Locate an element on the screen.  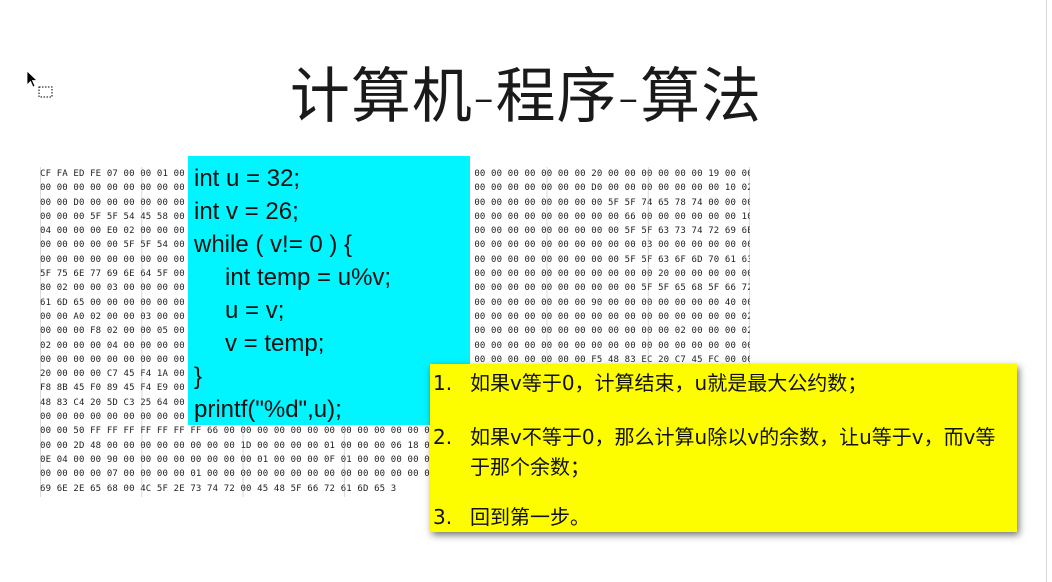
step-number: 2. is located at coordinates (443, 437).